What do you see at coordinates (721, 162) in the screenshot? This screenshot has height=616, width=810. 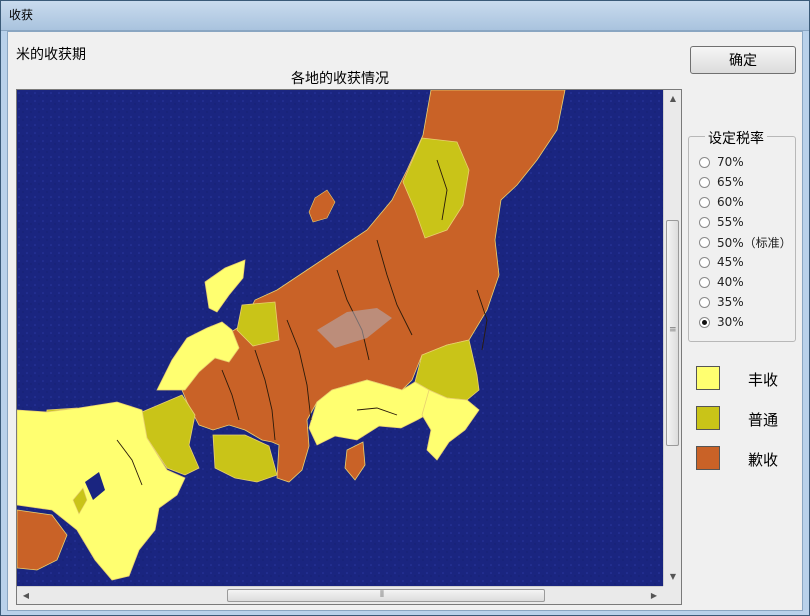 I see `tax-option-70: 70%` at bounding box center [721, 162].